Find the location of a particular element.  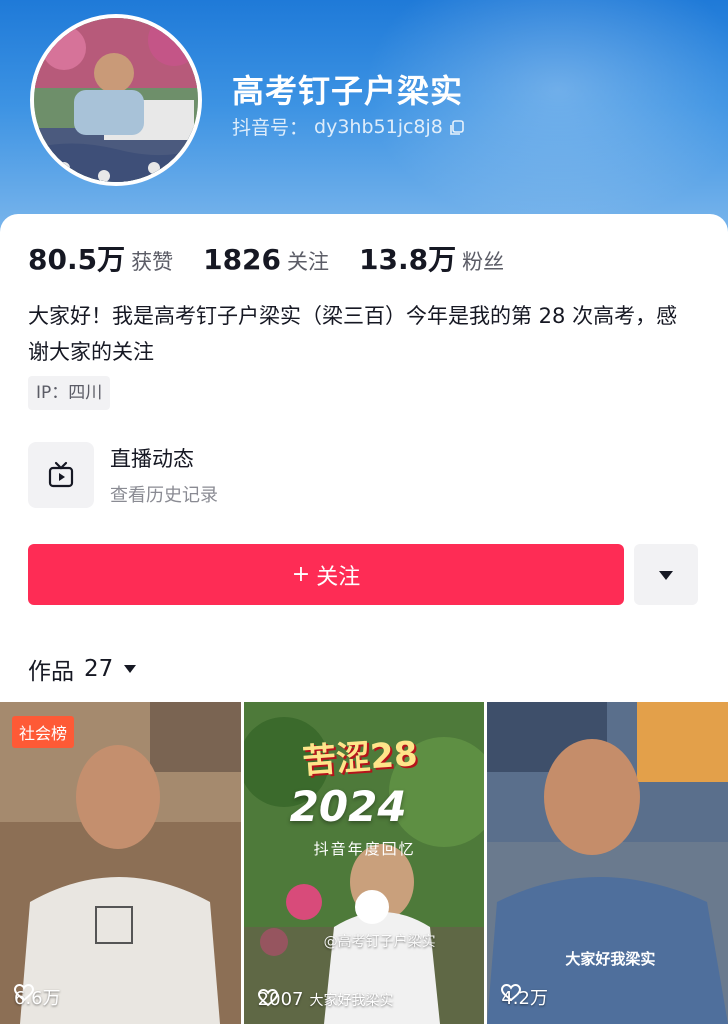

avatar-image is located at coordinates (116, 100).